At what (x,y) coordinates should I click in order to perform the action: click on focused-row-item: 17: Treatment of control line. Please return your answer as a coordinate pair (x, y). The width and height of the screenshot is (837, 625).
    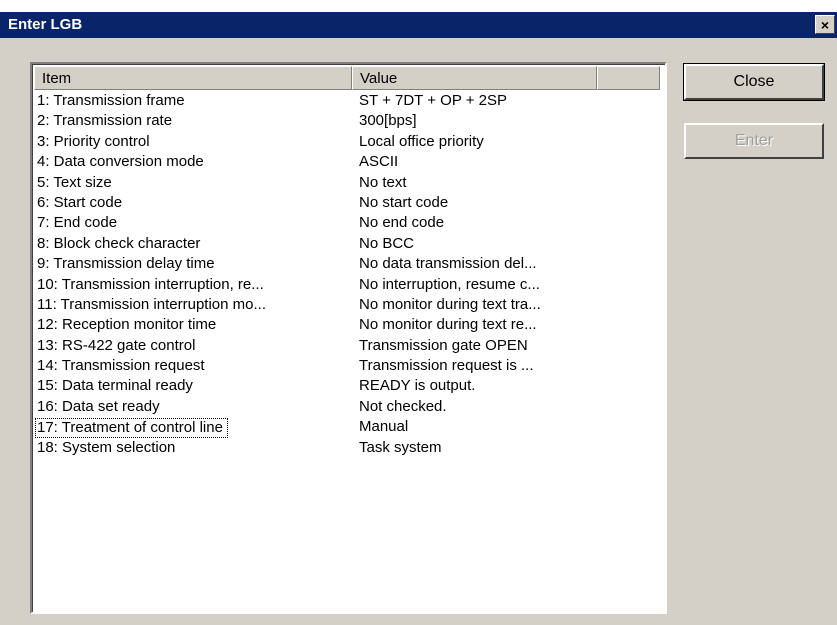
    Looking at the image, I should click on (131, 428).